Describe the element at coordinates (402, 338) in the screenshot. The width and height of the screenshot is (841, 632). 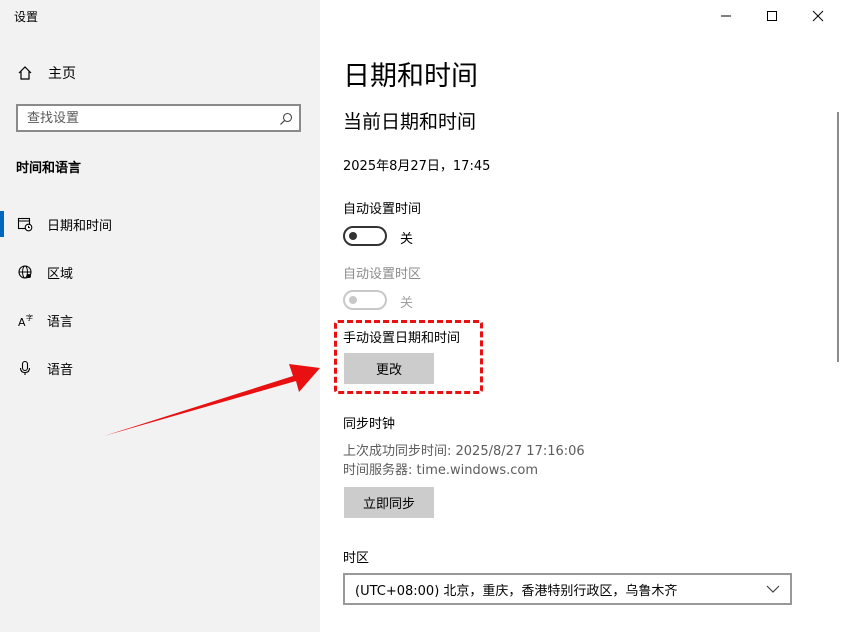
I see `manual-datetime-label: 手动设置日期和时间` at that location.